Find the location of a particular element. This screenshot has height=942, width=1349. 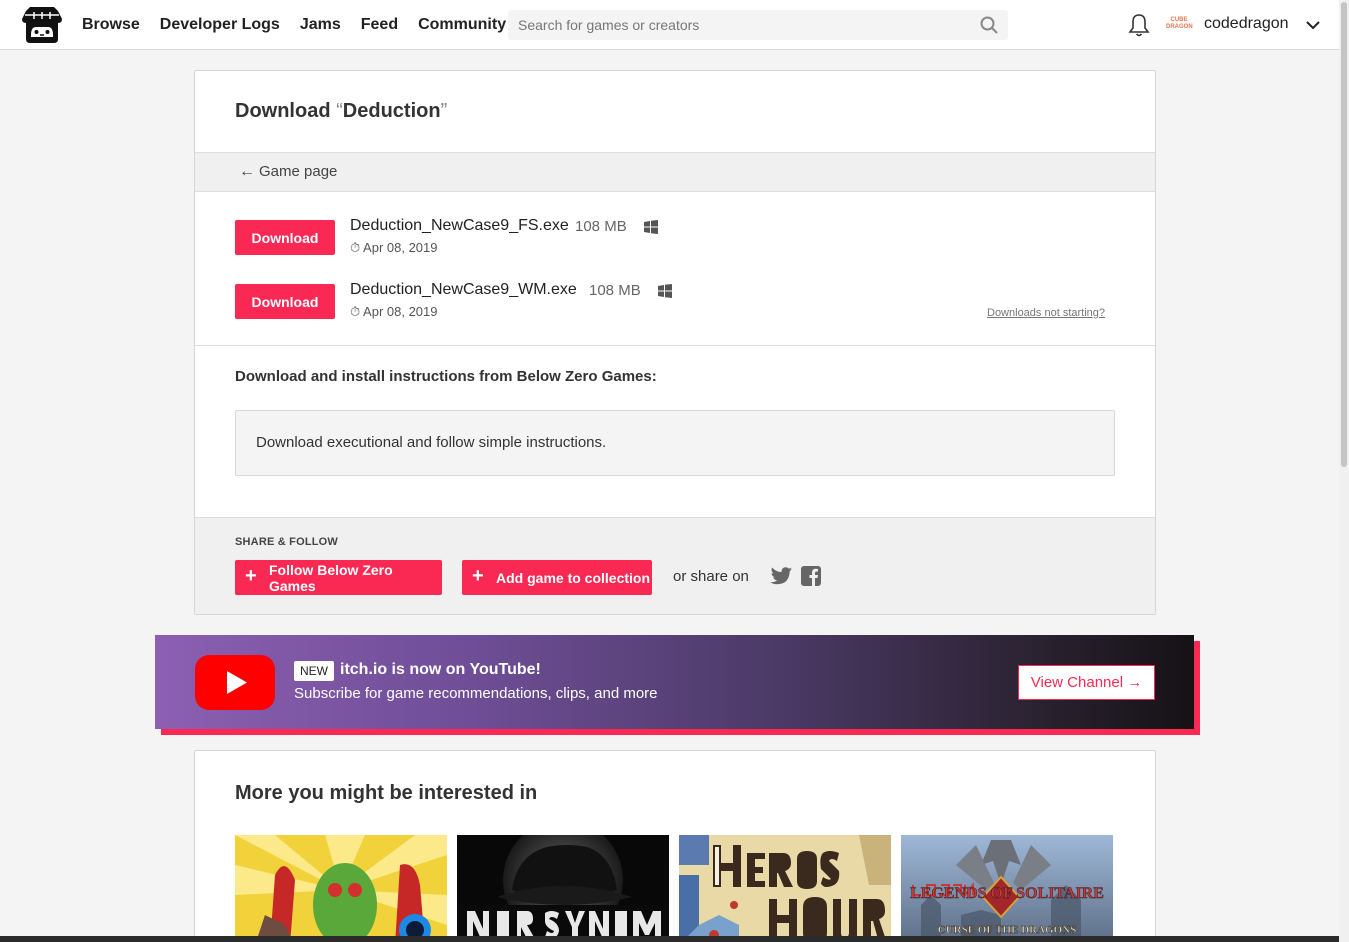

recommendations-title: More you might be interested in is located at coordinates (386, 793).